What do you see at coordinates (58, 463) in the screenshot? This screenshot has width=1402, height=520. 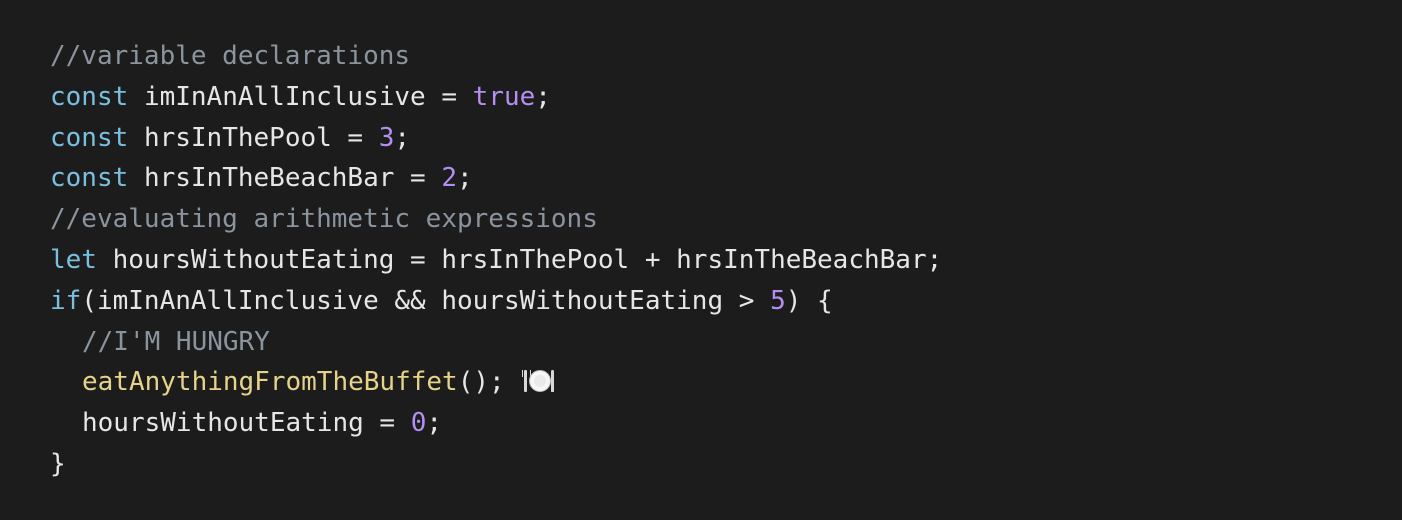 I see `closing-brace: }` at bounding box center [58, 463].